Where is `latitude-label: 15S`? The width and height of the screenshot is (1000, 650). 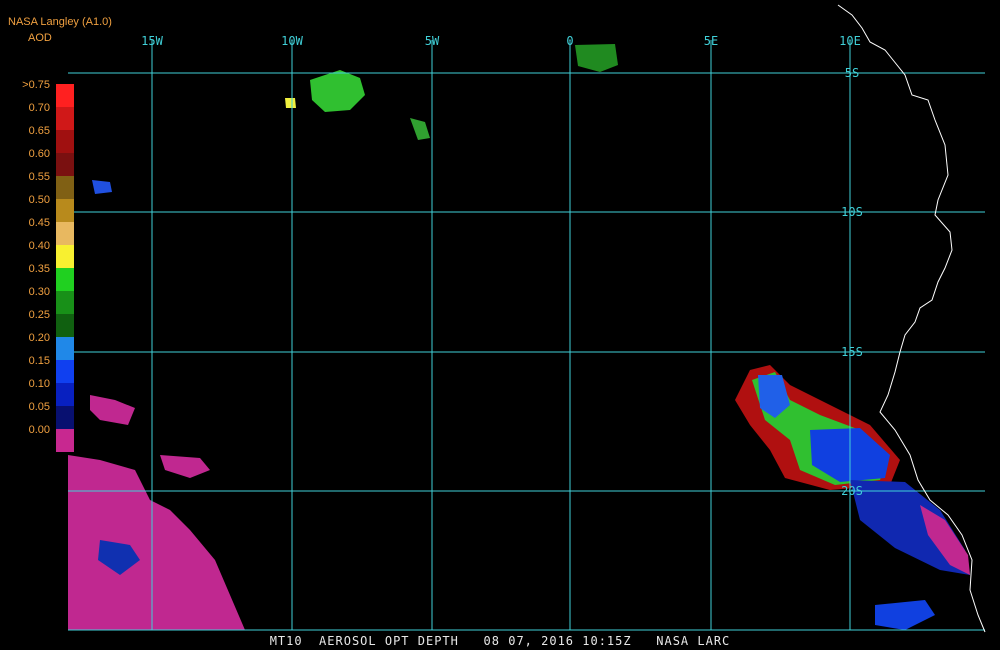 latitude-label: 15S is located at coordinates (852, 352).